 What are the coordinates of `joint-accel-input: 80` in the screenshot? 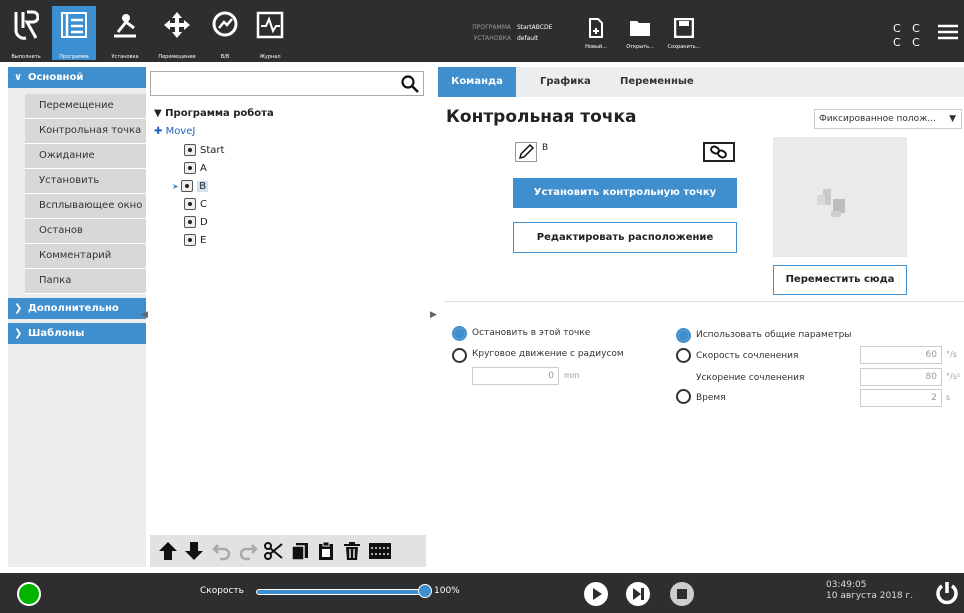 It's located at (901, 377).